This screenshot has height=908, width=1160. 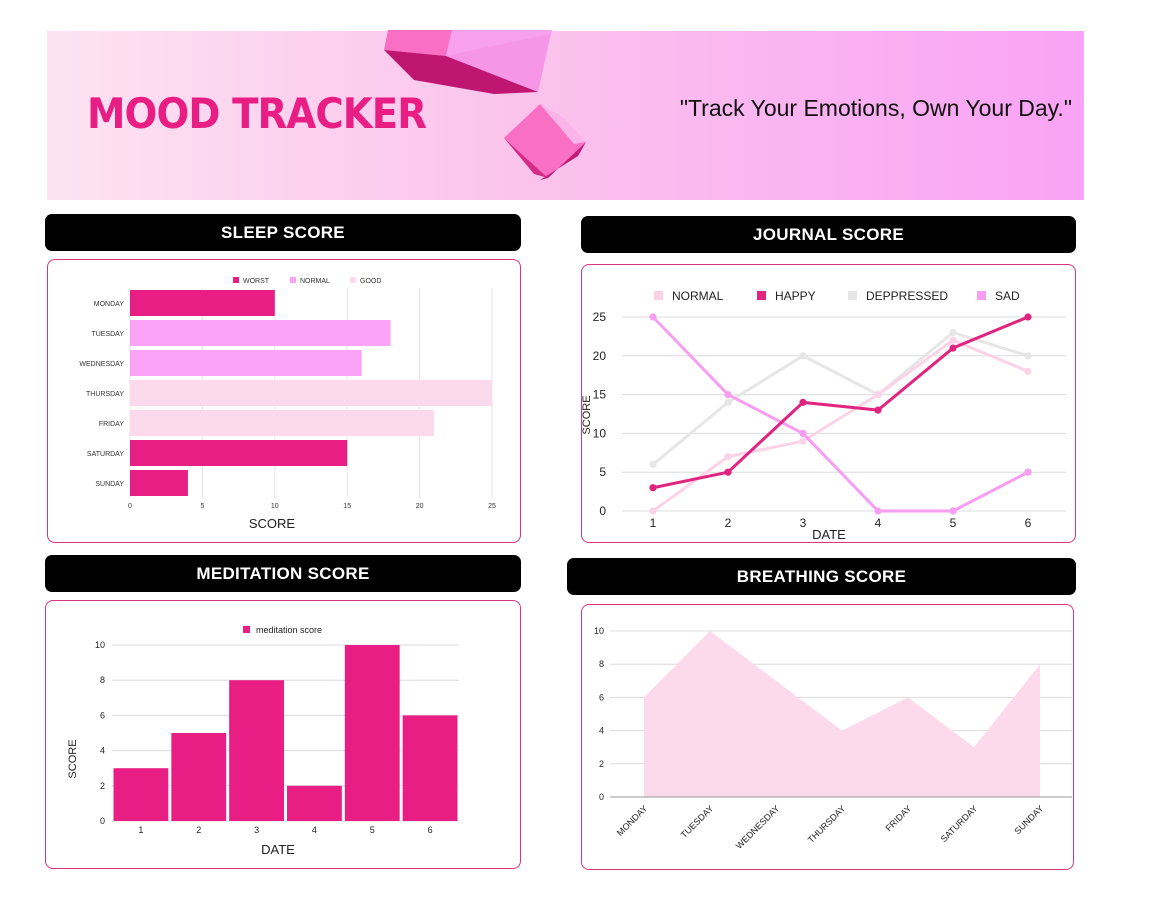 I want to click on meditation-chart: 02468101 2 3 4 5 6meditation scoreDATESCORE, so click(x=263, y=741).